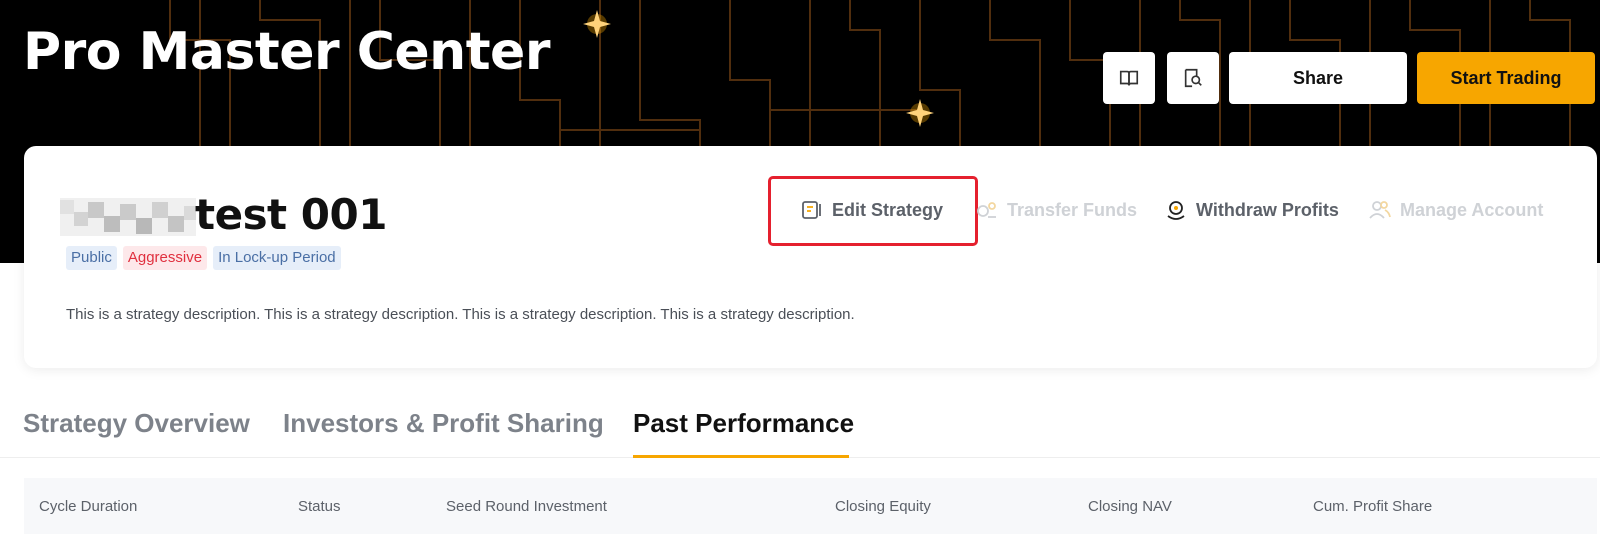 The width and height of the screenshot is (1600, 560). I want to click on manage-account-label: Manage Account, so click(1472, 209).